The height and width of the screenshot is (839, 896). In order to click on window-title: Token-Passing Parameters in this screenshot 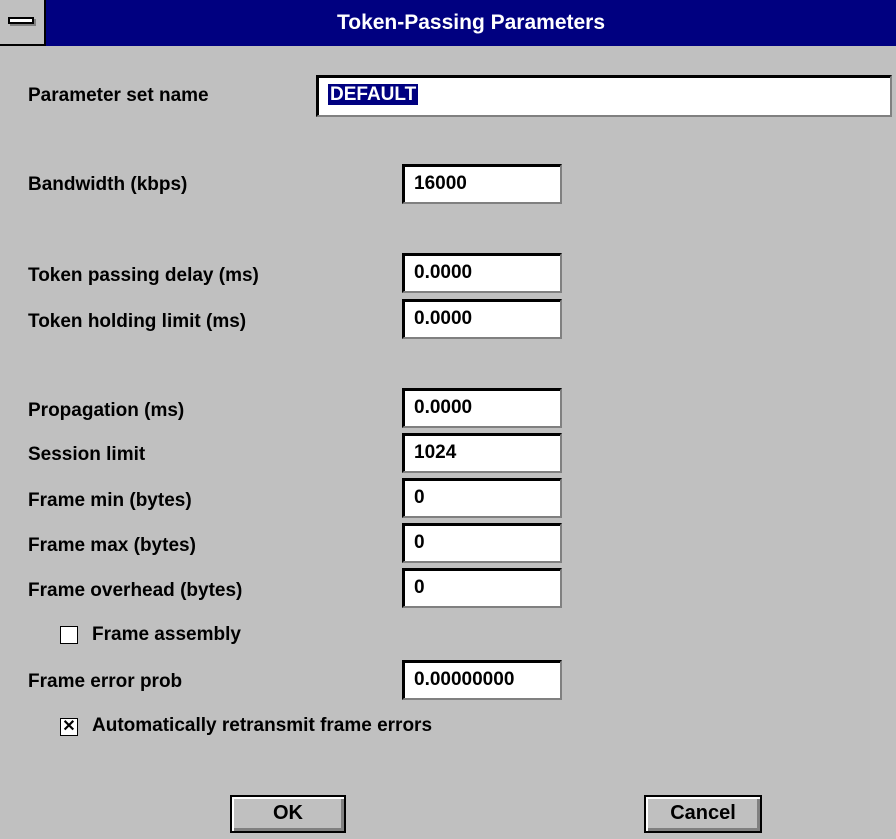, I will do `click(471, 22)`.